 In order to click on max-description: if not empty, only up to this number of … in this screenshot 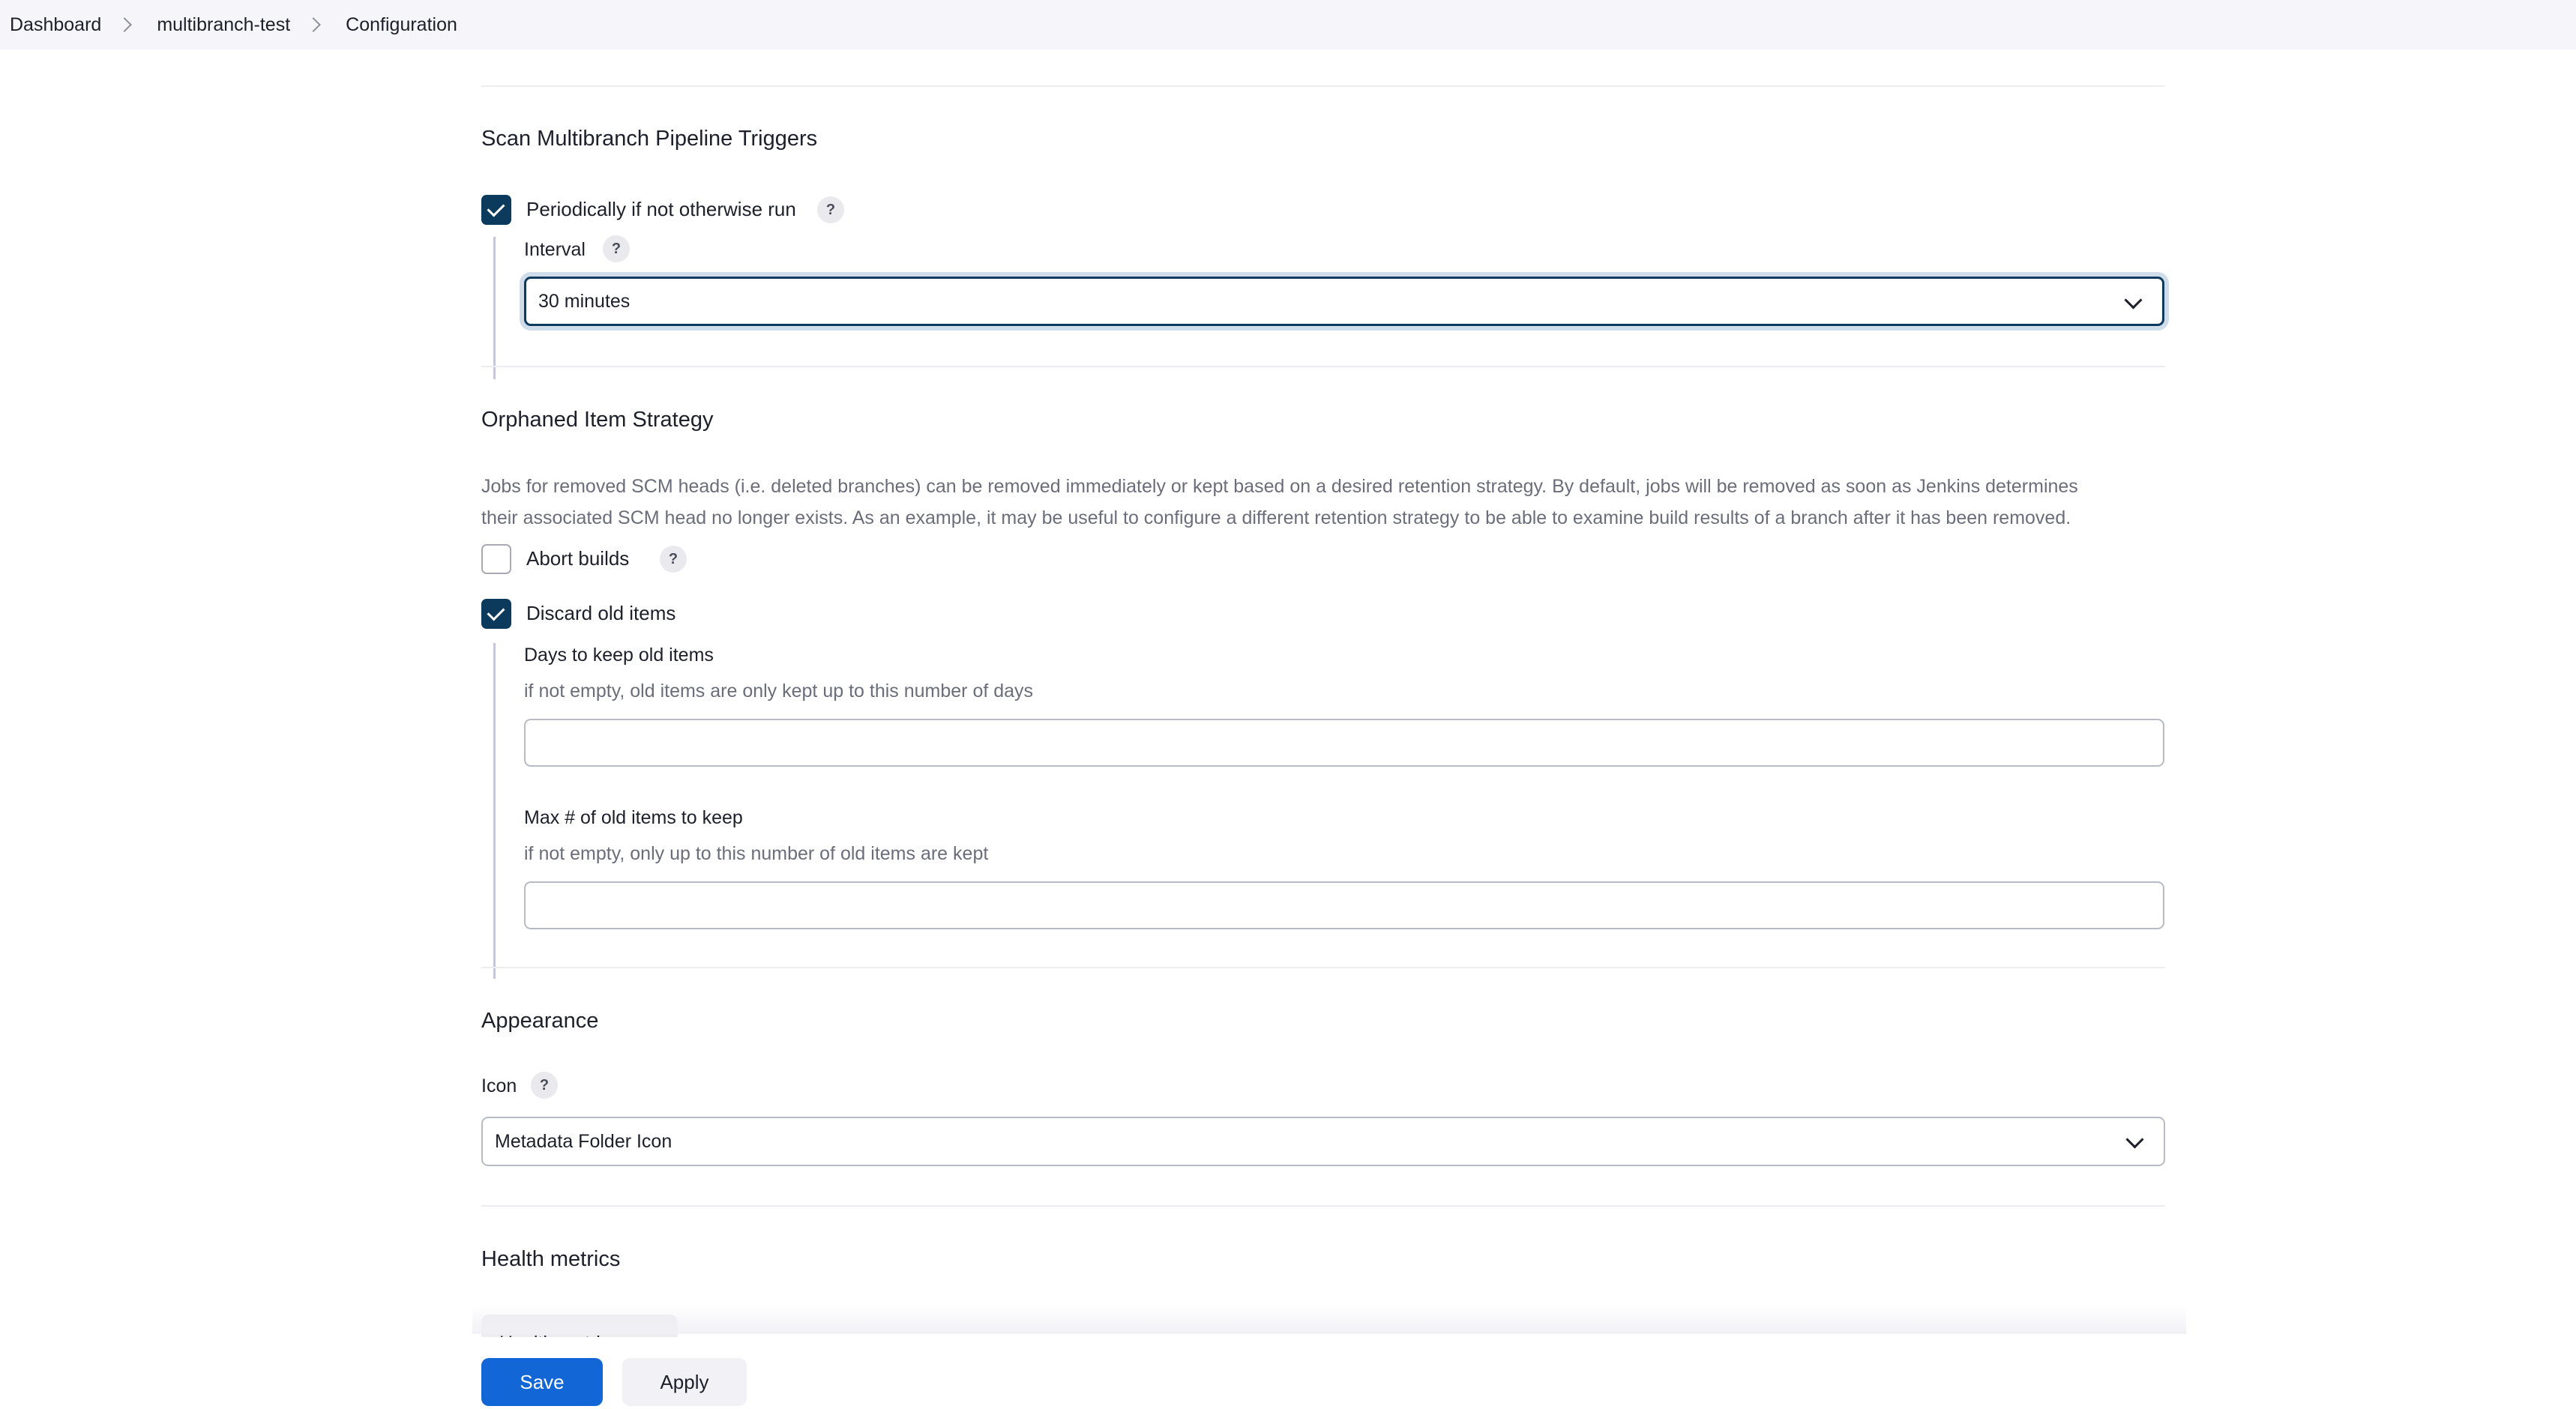, I will do `click(757, 853)`.